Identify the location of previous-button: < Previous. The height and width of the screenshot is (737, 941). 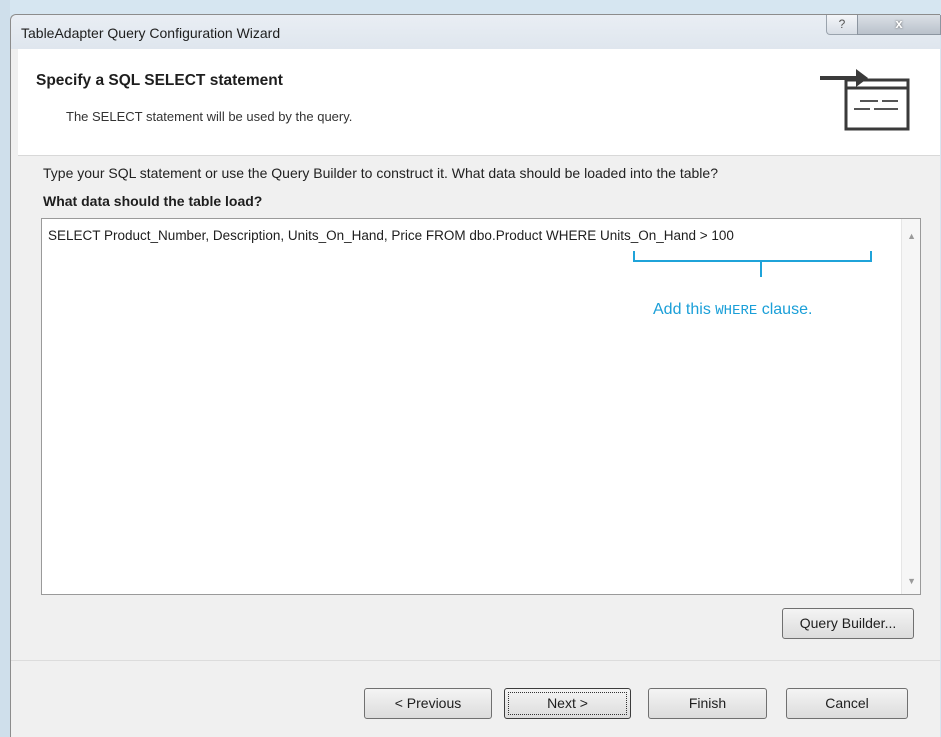
(428, 703).